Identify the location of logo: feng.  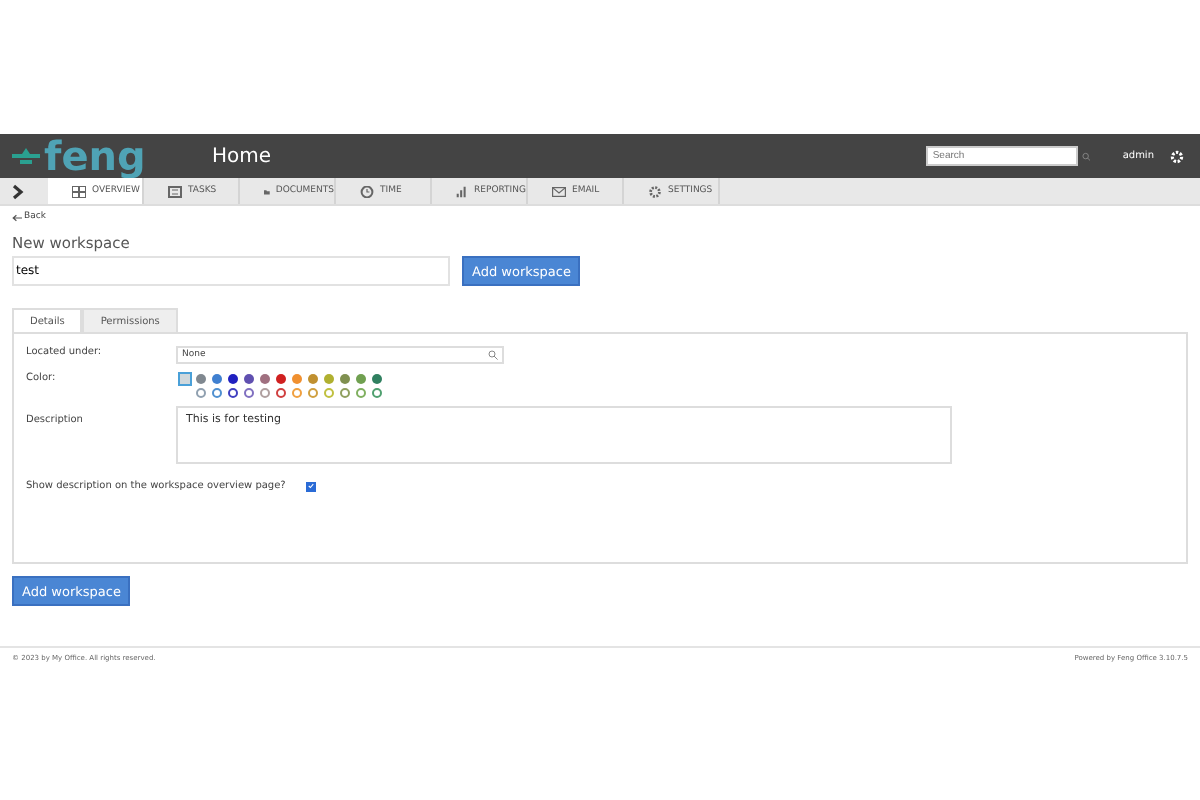
(112, 156).